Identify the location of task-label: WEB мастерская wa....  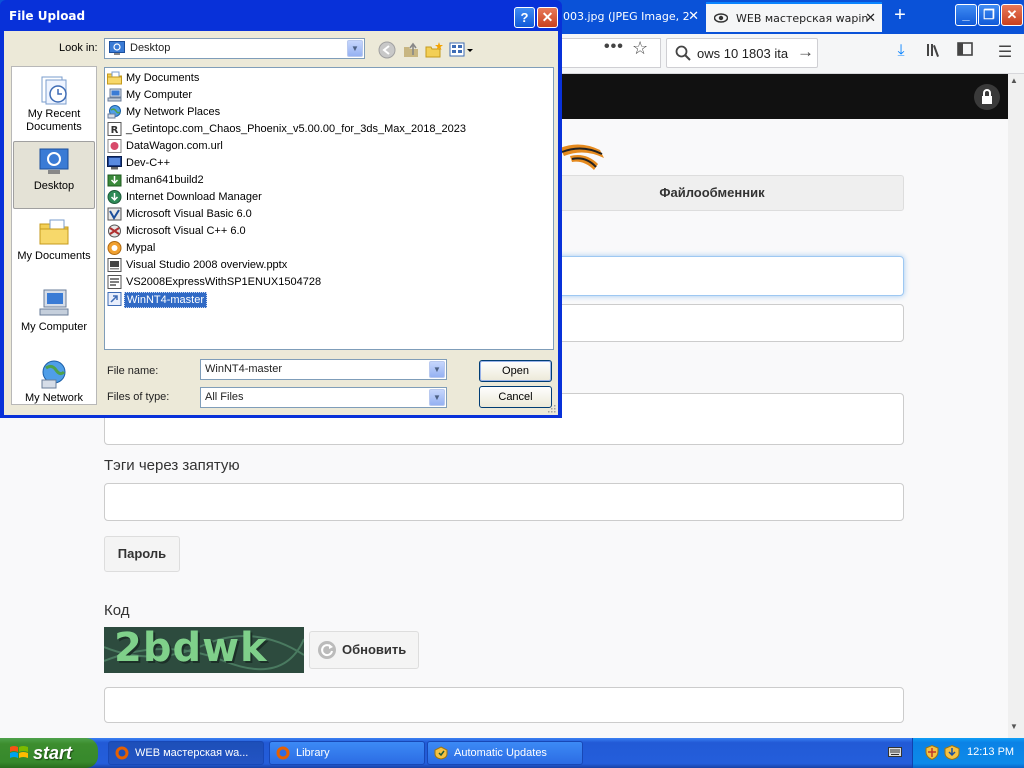
(192, 753).